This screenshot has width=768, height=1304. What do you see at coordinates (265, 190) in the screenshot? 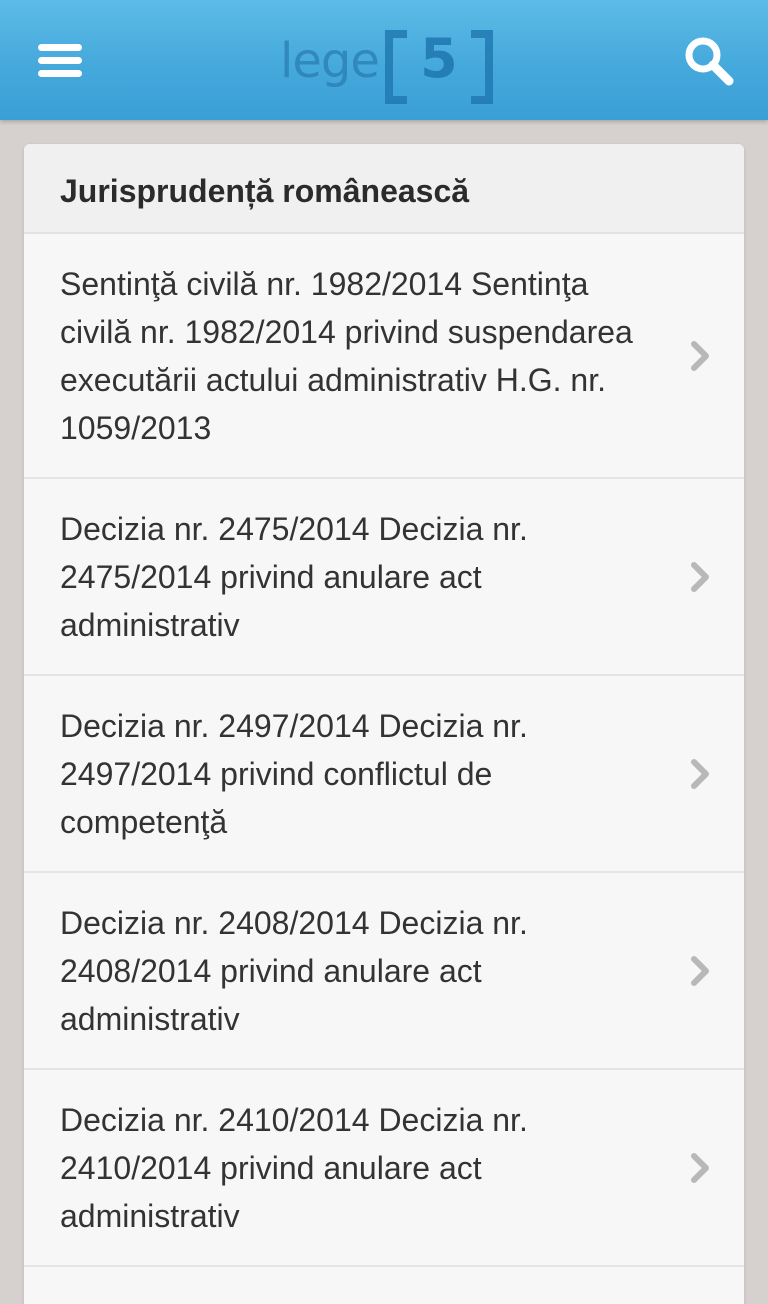
I see `section-title: Jurisprudență românească` at bounding box center [265, 190].